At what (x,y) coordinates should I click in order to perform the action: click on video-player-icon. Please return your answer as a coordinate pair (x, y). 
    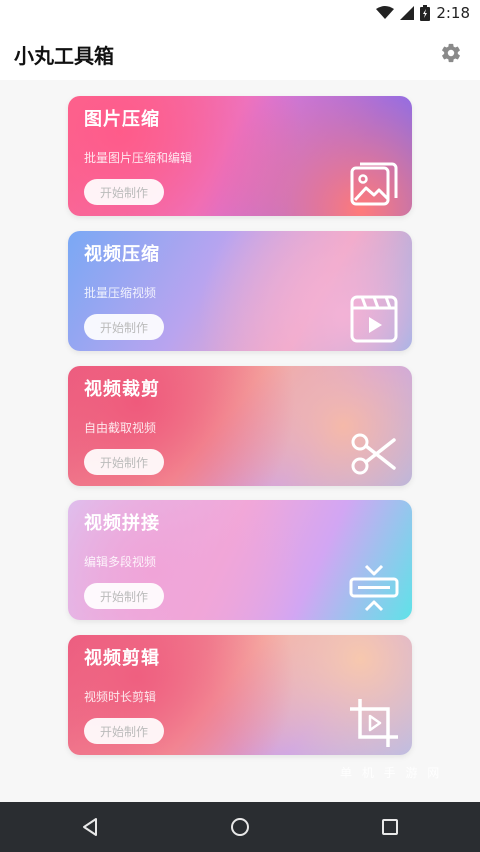
    Looking at the image, I should click on (374, 319).